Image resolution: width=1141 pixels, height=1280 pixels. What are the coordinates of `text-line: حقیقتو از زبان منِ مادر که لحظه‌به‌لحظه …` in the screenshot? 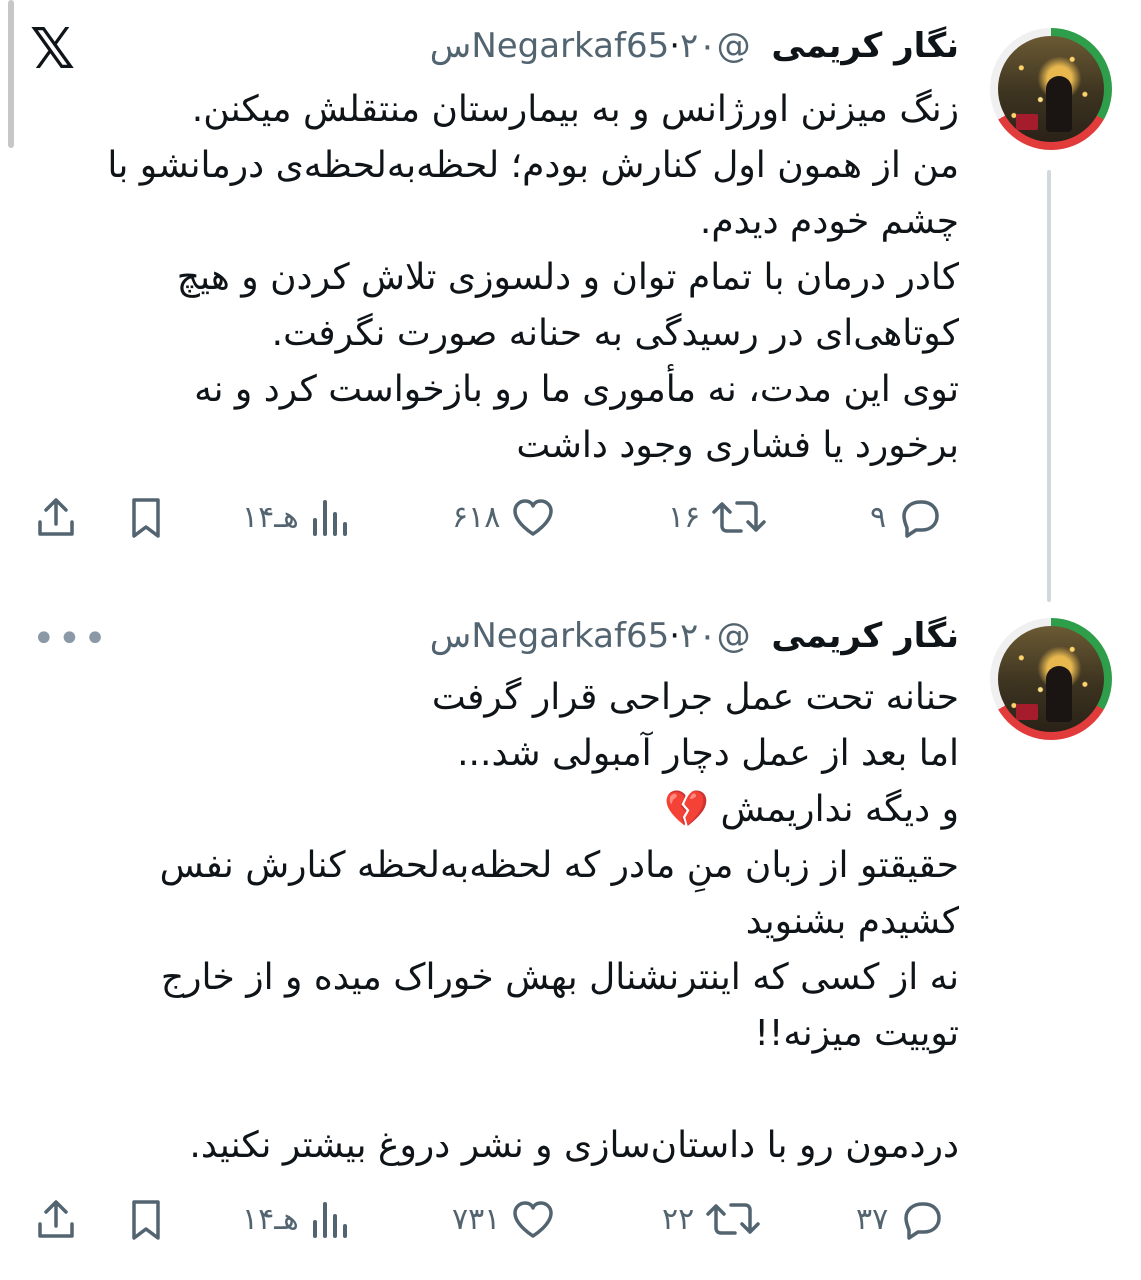 It's located at (559, 865).